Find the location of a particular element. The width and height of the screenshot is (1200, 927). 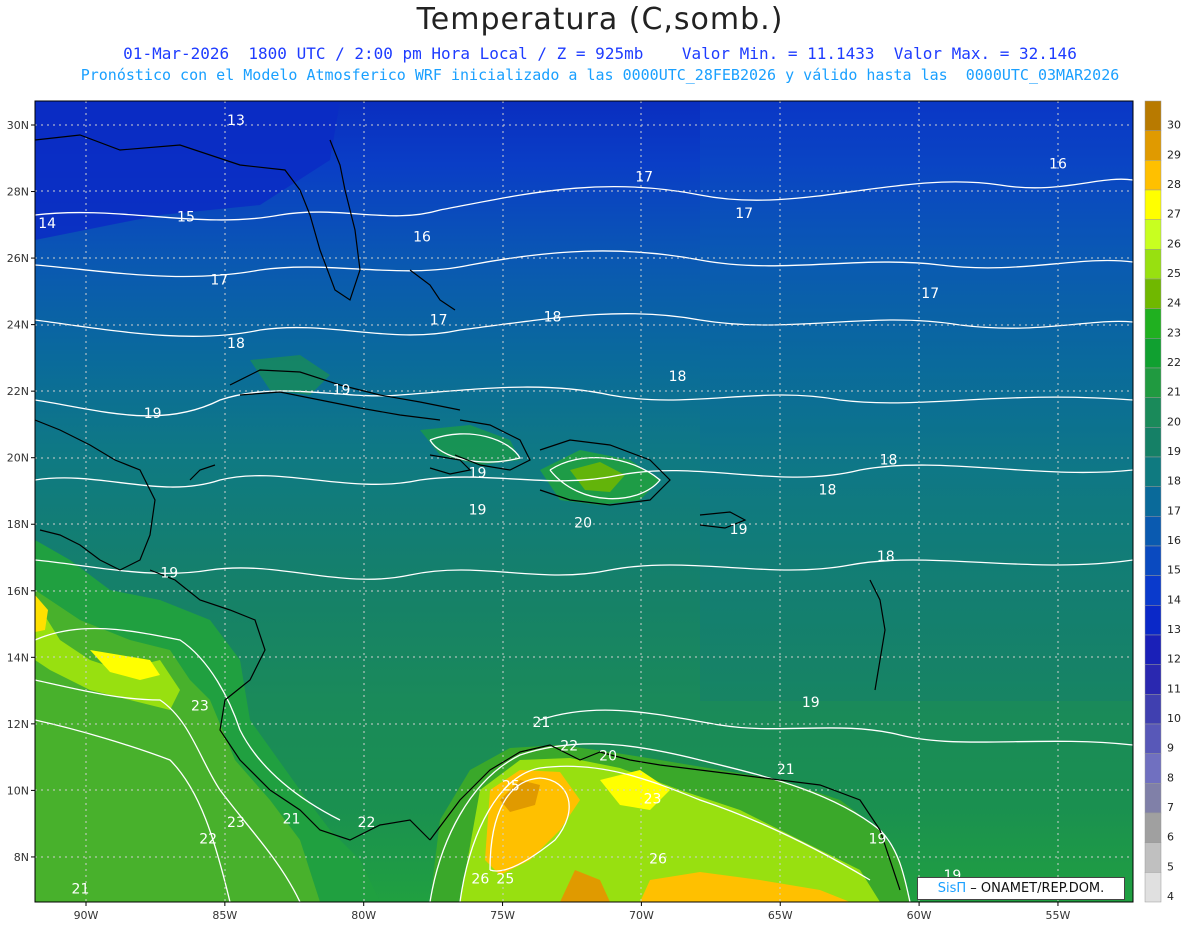

colorbar-label: 25 is located at coordinates (1174, 273).